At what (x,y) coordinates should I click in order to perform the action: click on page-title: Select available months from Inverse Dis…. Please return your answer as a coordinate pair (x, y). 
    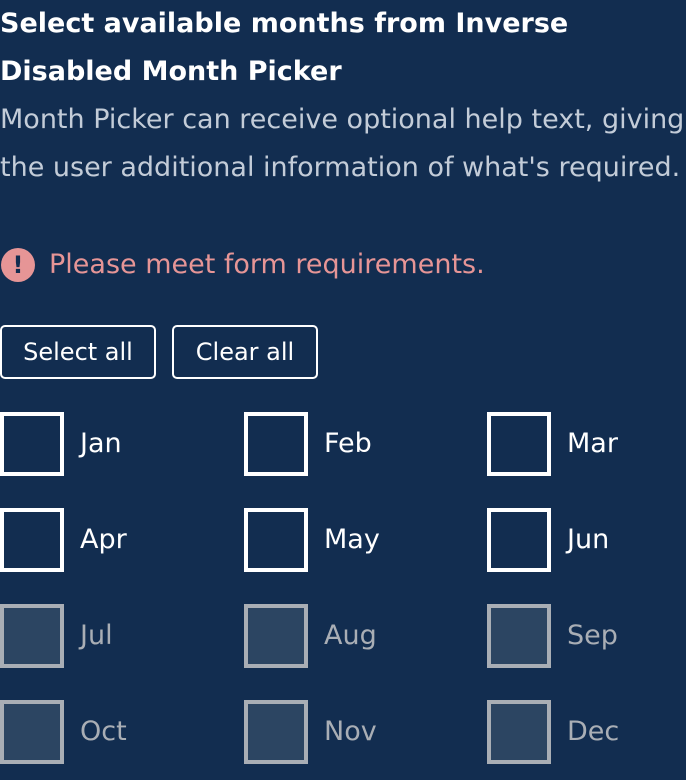
    Looking at the image, I should click on (284, 47).